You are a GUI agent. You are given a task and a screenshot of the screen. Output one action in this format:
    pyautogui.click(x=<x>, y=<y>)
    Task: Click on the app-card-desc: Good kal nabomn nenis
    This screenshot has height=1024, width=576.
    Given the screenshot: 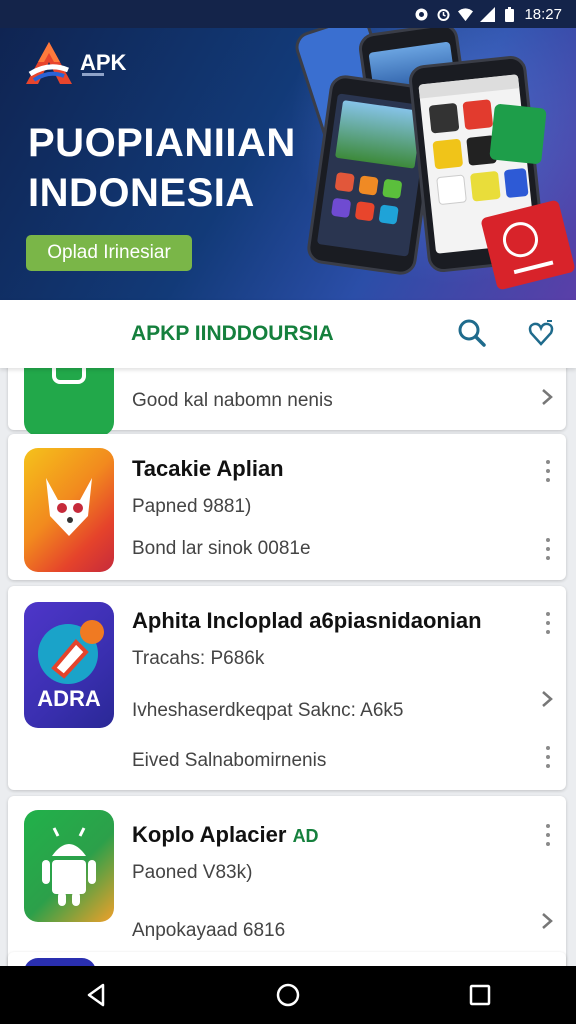 What is the action you would take?
    pyautogui.click(x=232, y=400)
    